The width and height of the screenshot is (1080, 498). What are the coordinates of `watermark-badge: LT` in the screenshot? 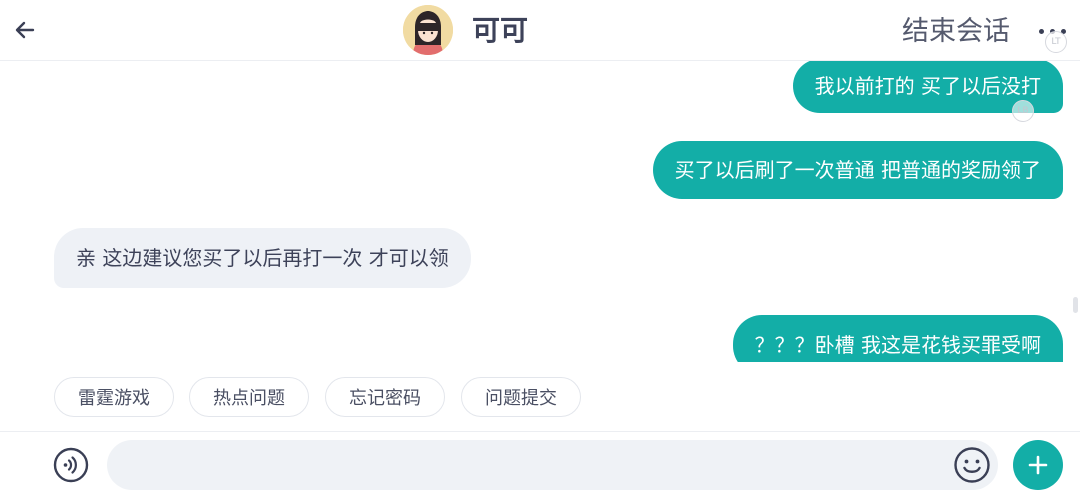 It's located at (1056, 42).